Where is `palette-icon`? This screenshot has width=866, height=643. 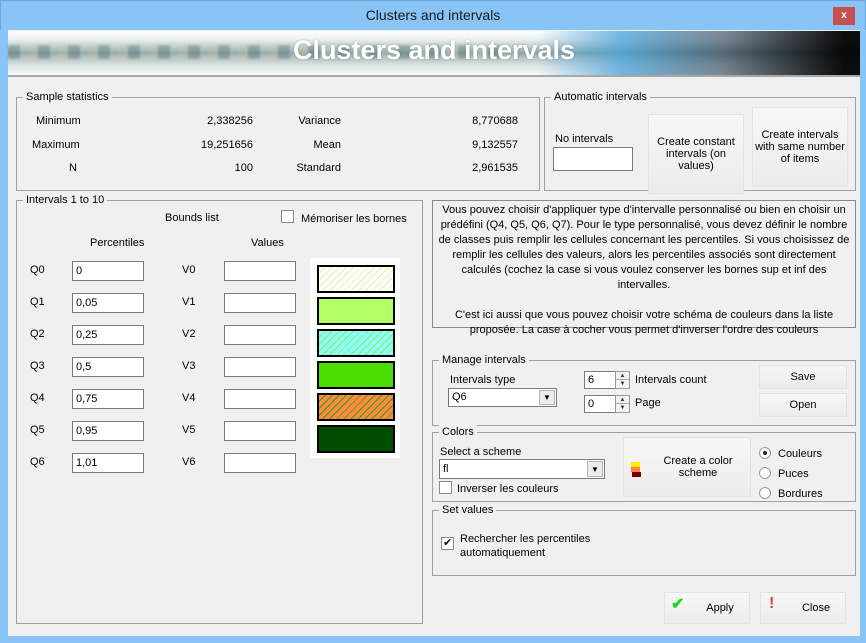
palette-icon is located at coordinates (636, 471).